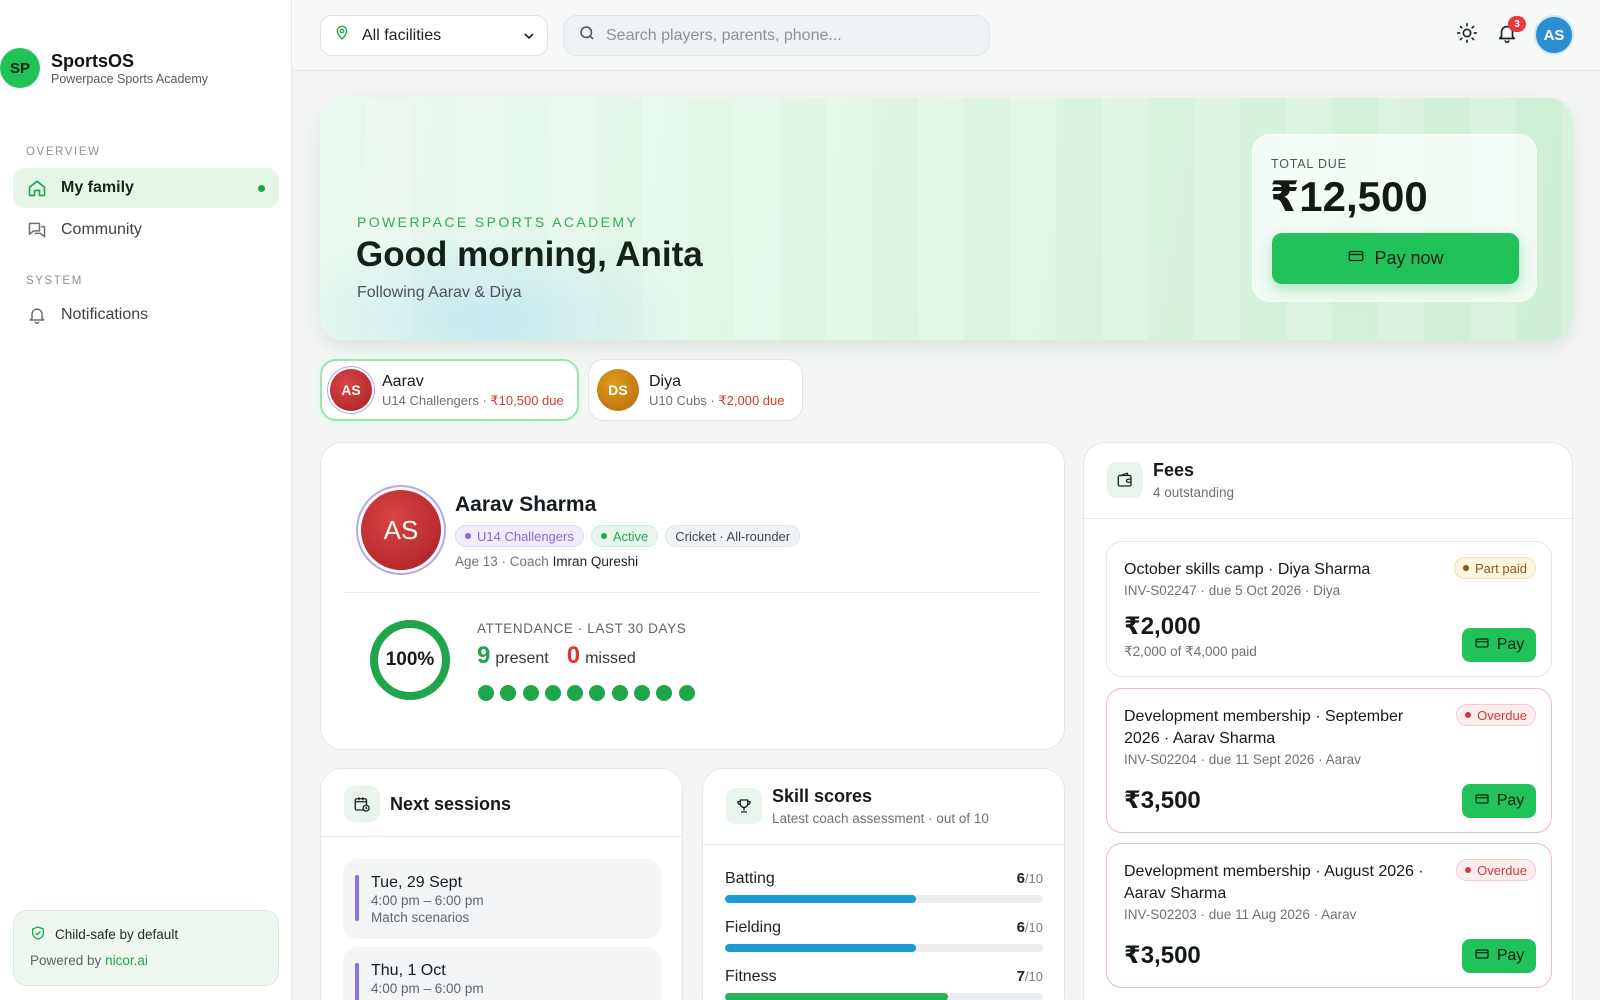 This screenshot has height=1000, width=1600. I want to click on pay-now-label: Pay now, so click(1409, 258).